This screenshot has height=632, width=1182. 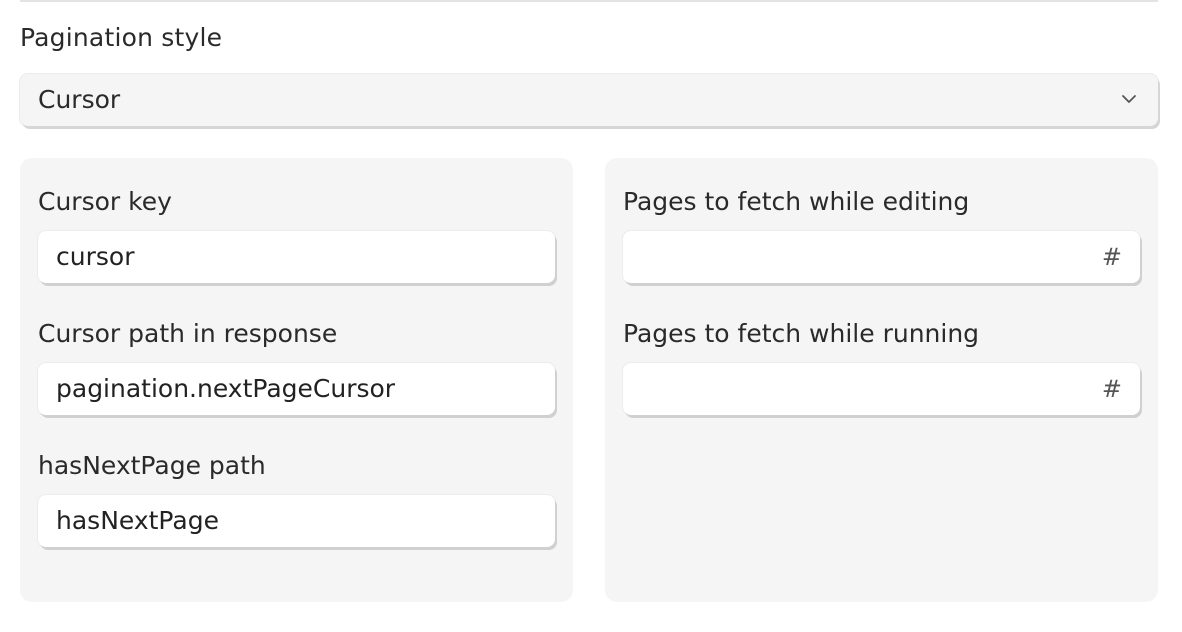 What do you see at coordinates (881, 257) in the screenshot?
I see `pages-editing-input: #` at bounding box center [881, 257].